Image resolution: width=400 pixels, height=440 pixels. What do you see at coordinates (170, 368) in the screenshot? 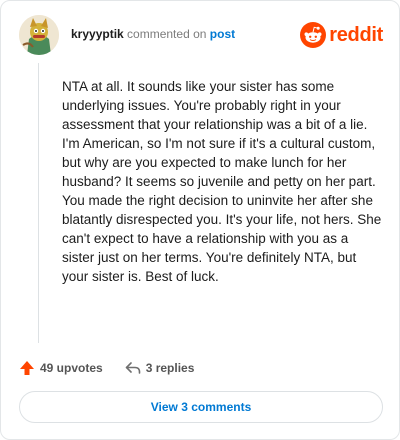
I see `replies-count: 3 replies` at bounding box center [170, 368].